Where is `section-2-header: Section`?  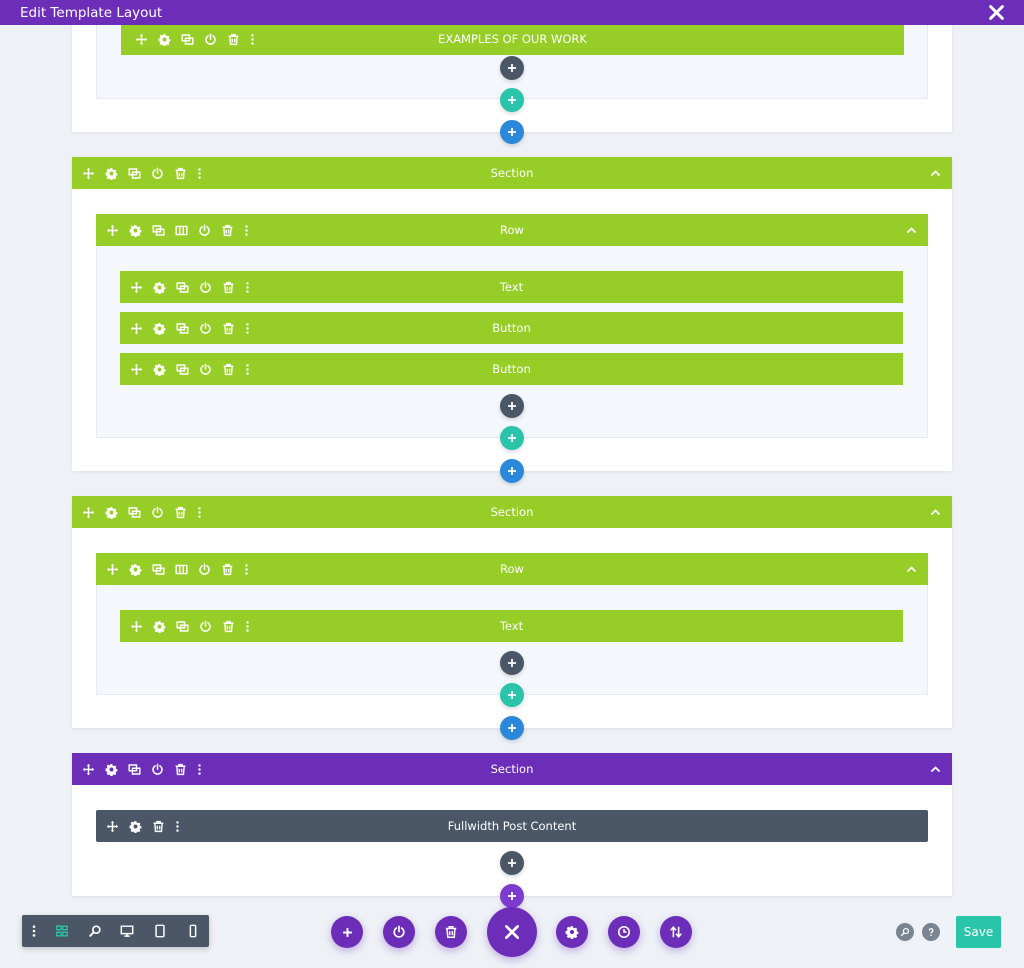 section-2-header: Section is located at coordinates (512, 512).